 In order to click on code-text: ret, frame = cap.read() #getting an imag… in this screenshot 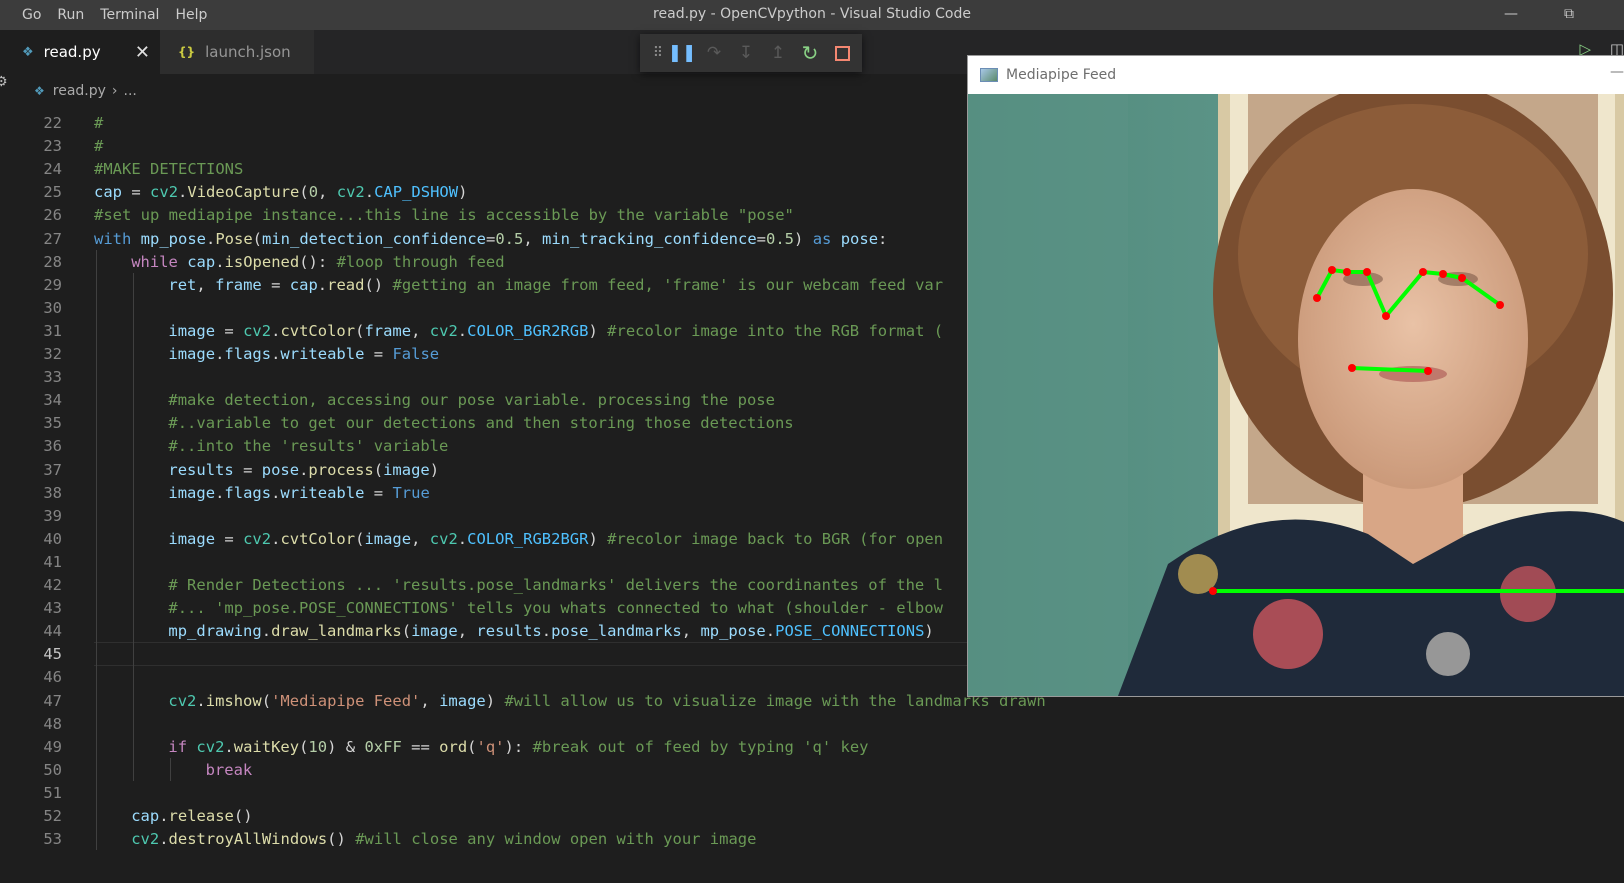, I will do `click(556, 284)`.